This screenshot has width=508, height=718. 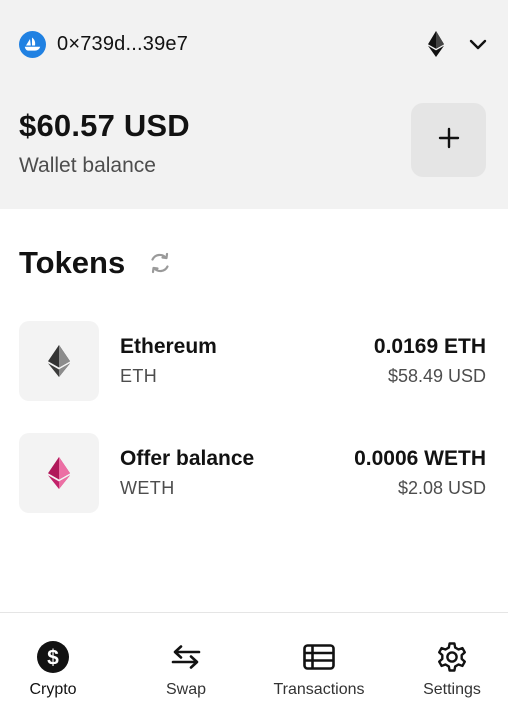 I want to click on token-usd-value: $2.08 USD, so click(x=441, y=488).